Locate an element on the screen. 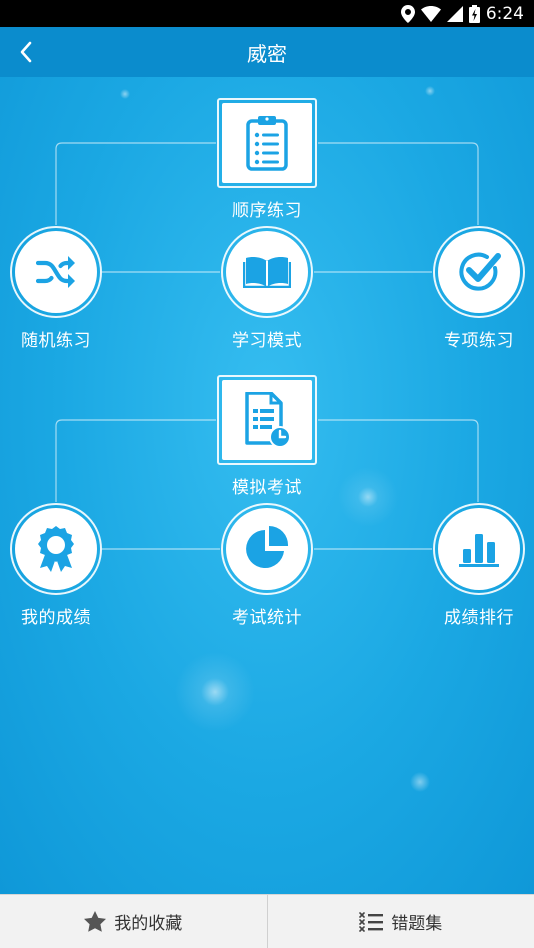 The height and width of the screenshot is (948, 534). sequential-practice-button: 顺序练习 is located at coordinates (267, 159).